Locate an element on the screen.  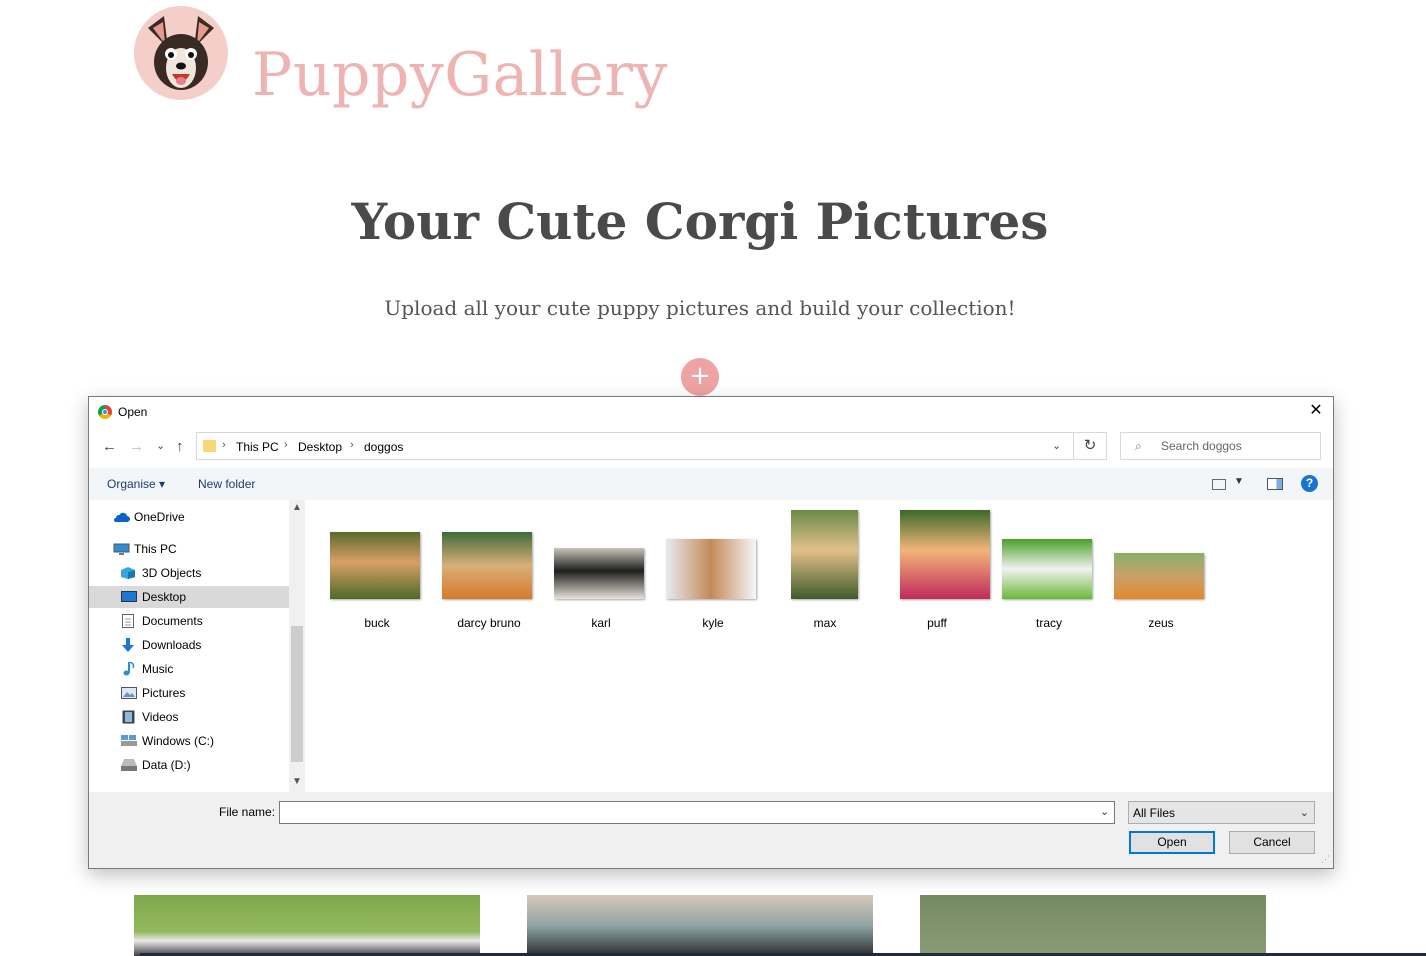
pc-icon is located at coordinates (121, 549).